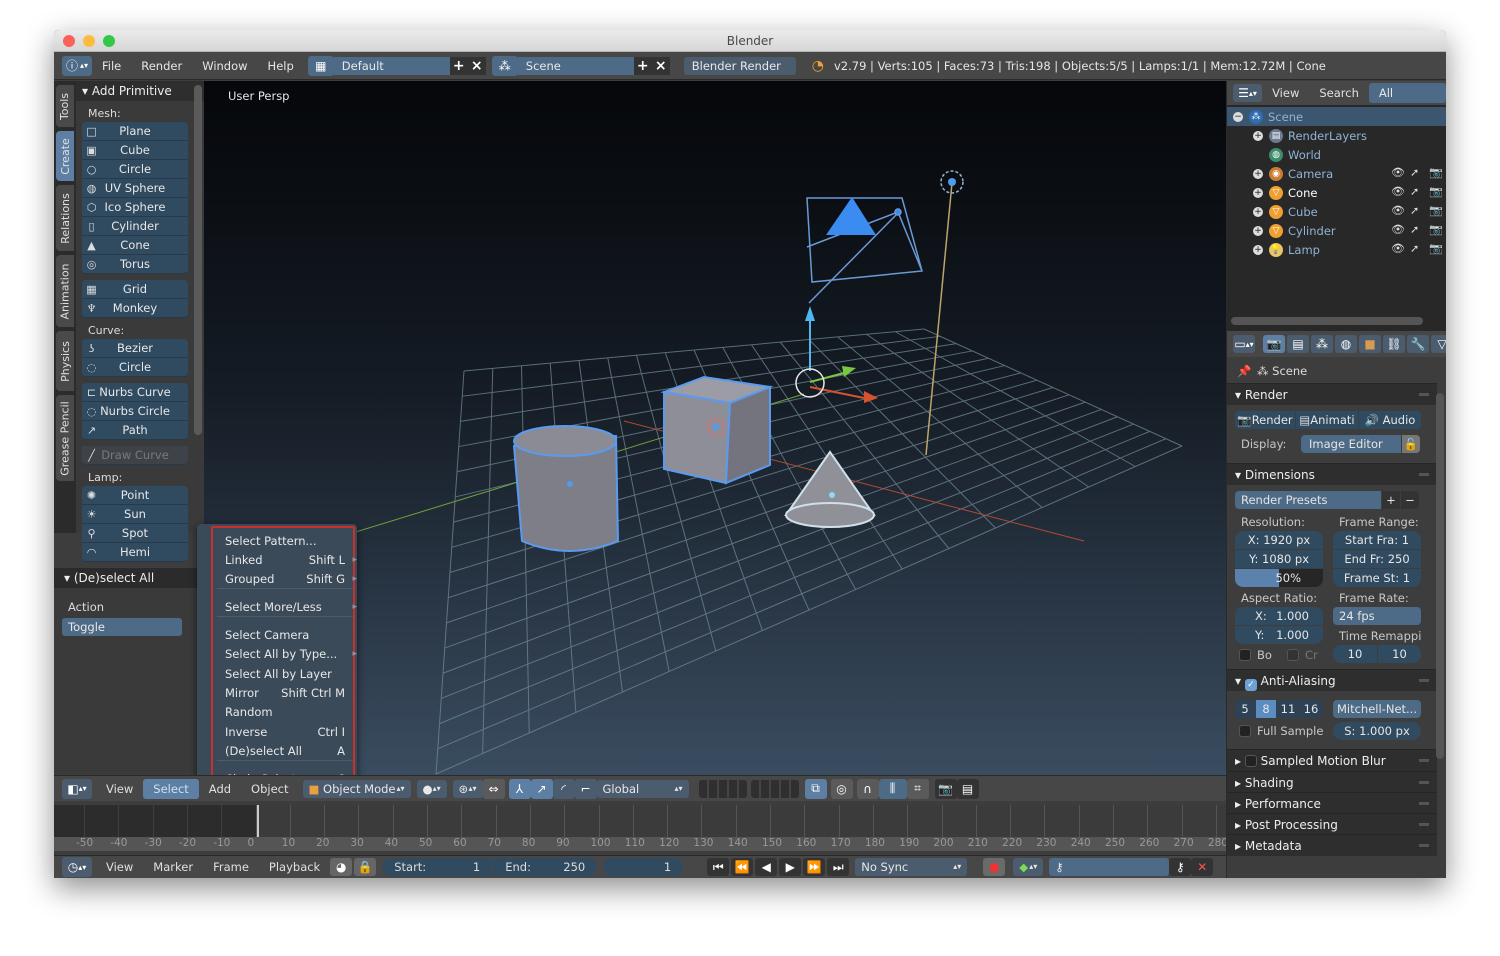 The width and height of the screenshot is (1500, 956). I want to click on remap-new-field: 10, so click(1399, 654).